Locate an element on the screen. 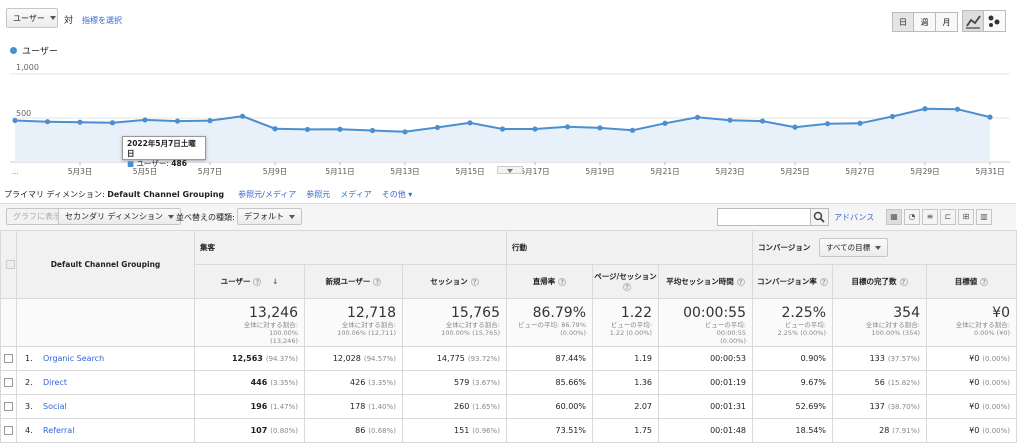 This screenshot has height=445, width=1024. dimension-link-more: その他 ▾ is located at coordinates (397, 194).